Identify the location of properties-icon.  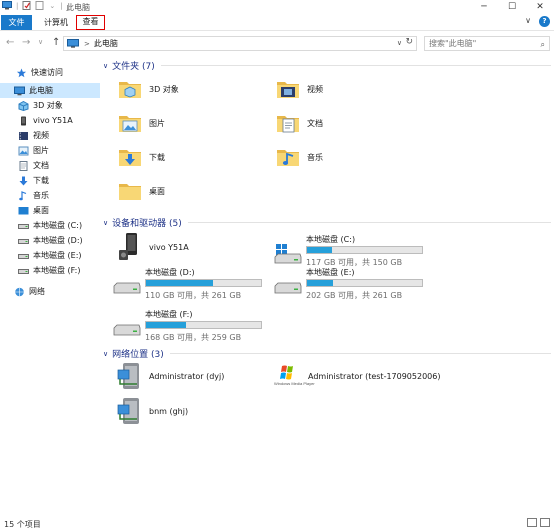
(27, 5).